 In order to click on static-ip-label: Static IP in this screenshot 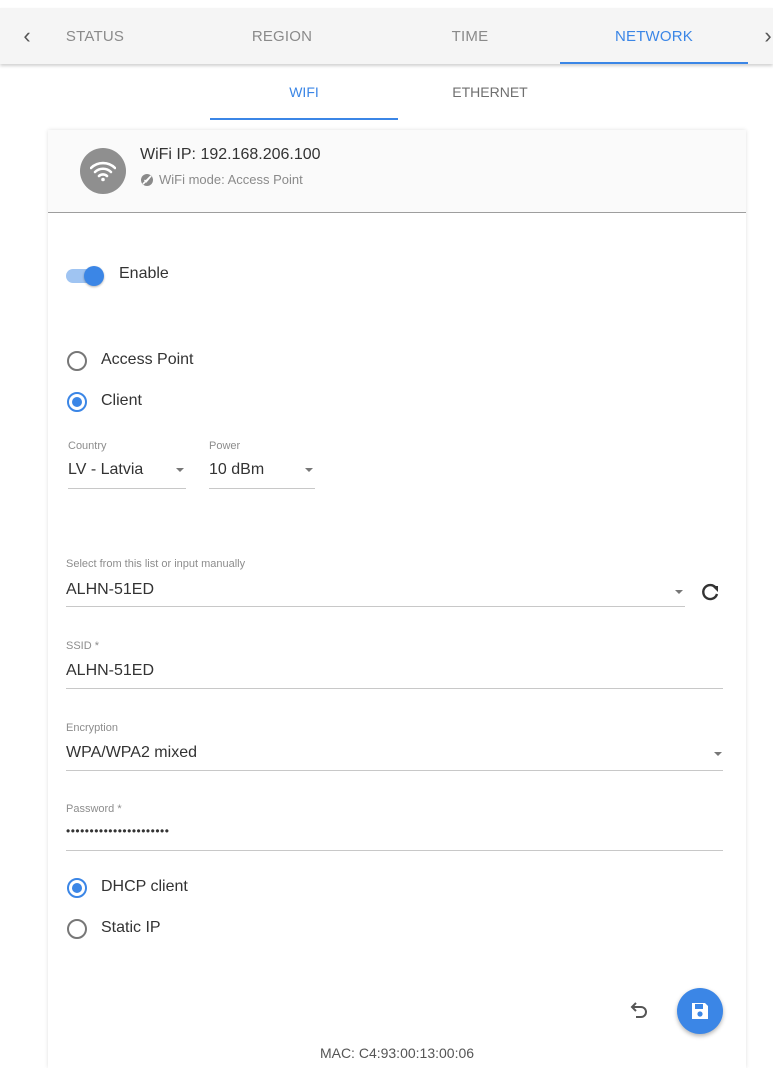, I will do `click(131, 928)`.